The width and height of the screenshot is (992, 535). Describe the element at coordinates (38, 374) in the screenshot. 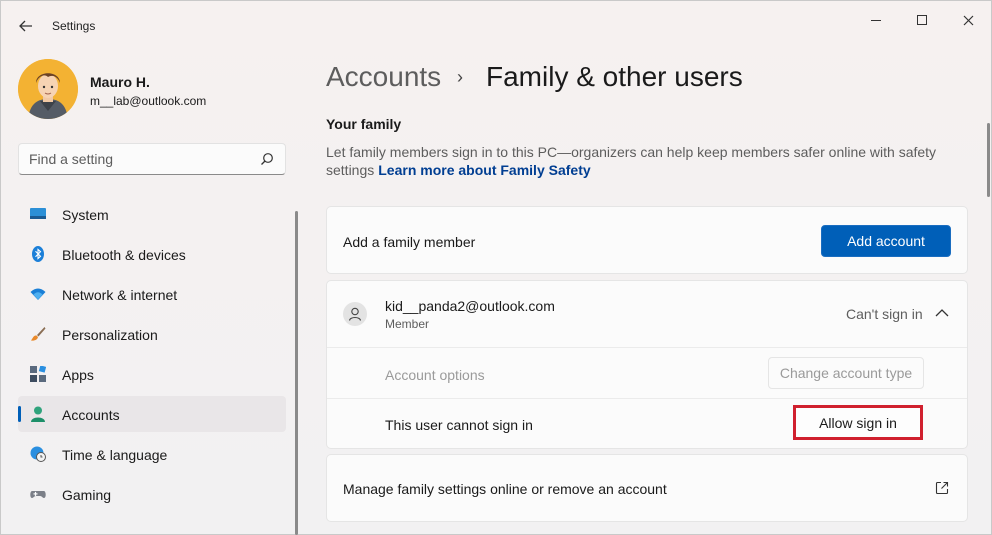

I see `apps-icon` at that location.